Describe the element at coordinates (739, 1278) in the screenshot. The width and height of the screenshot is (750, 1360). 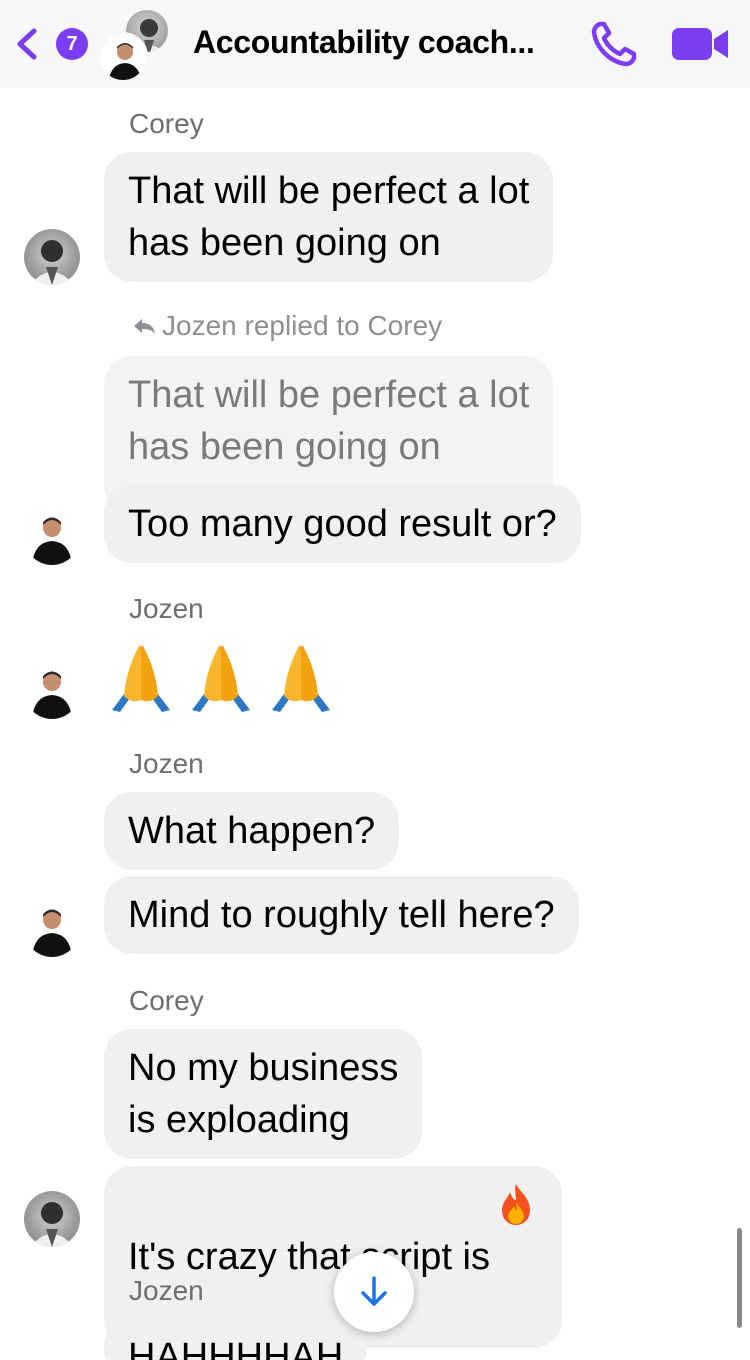
I see `scrollbar` at that location.